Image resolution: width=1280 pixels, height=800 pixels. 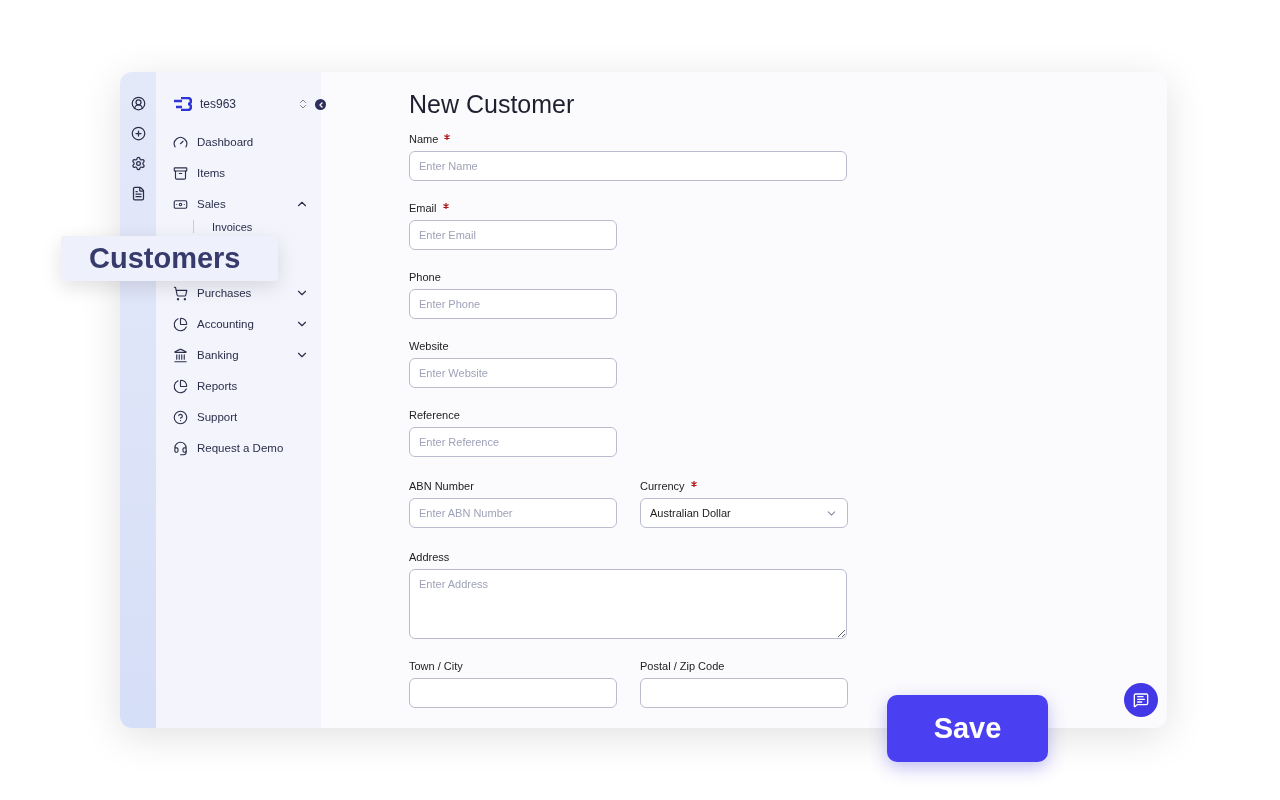 What do you see at coordinates (513, 304) in the screenshot?
I see `text-field: Enter Phone` at bounding box center [513, 304].